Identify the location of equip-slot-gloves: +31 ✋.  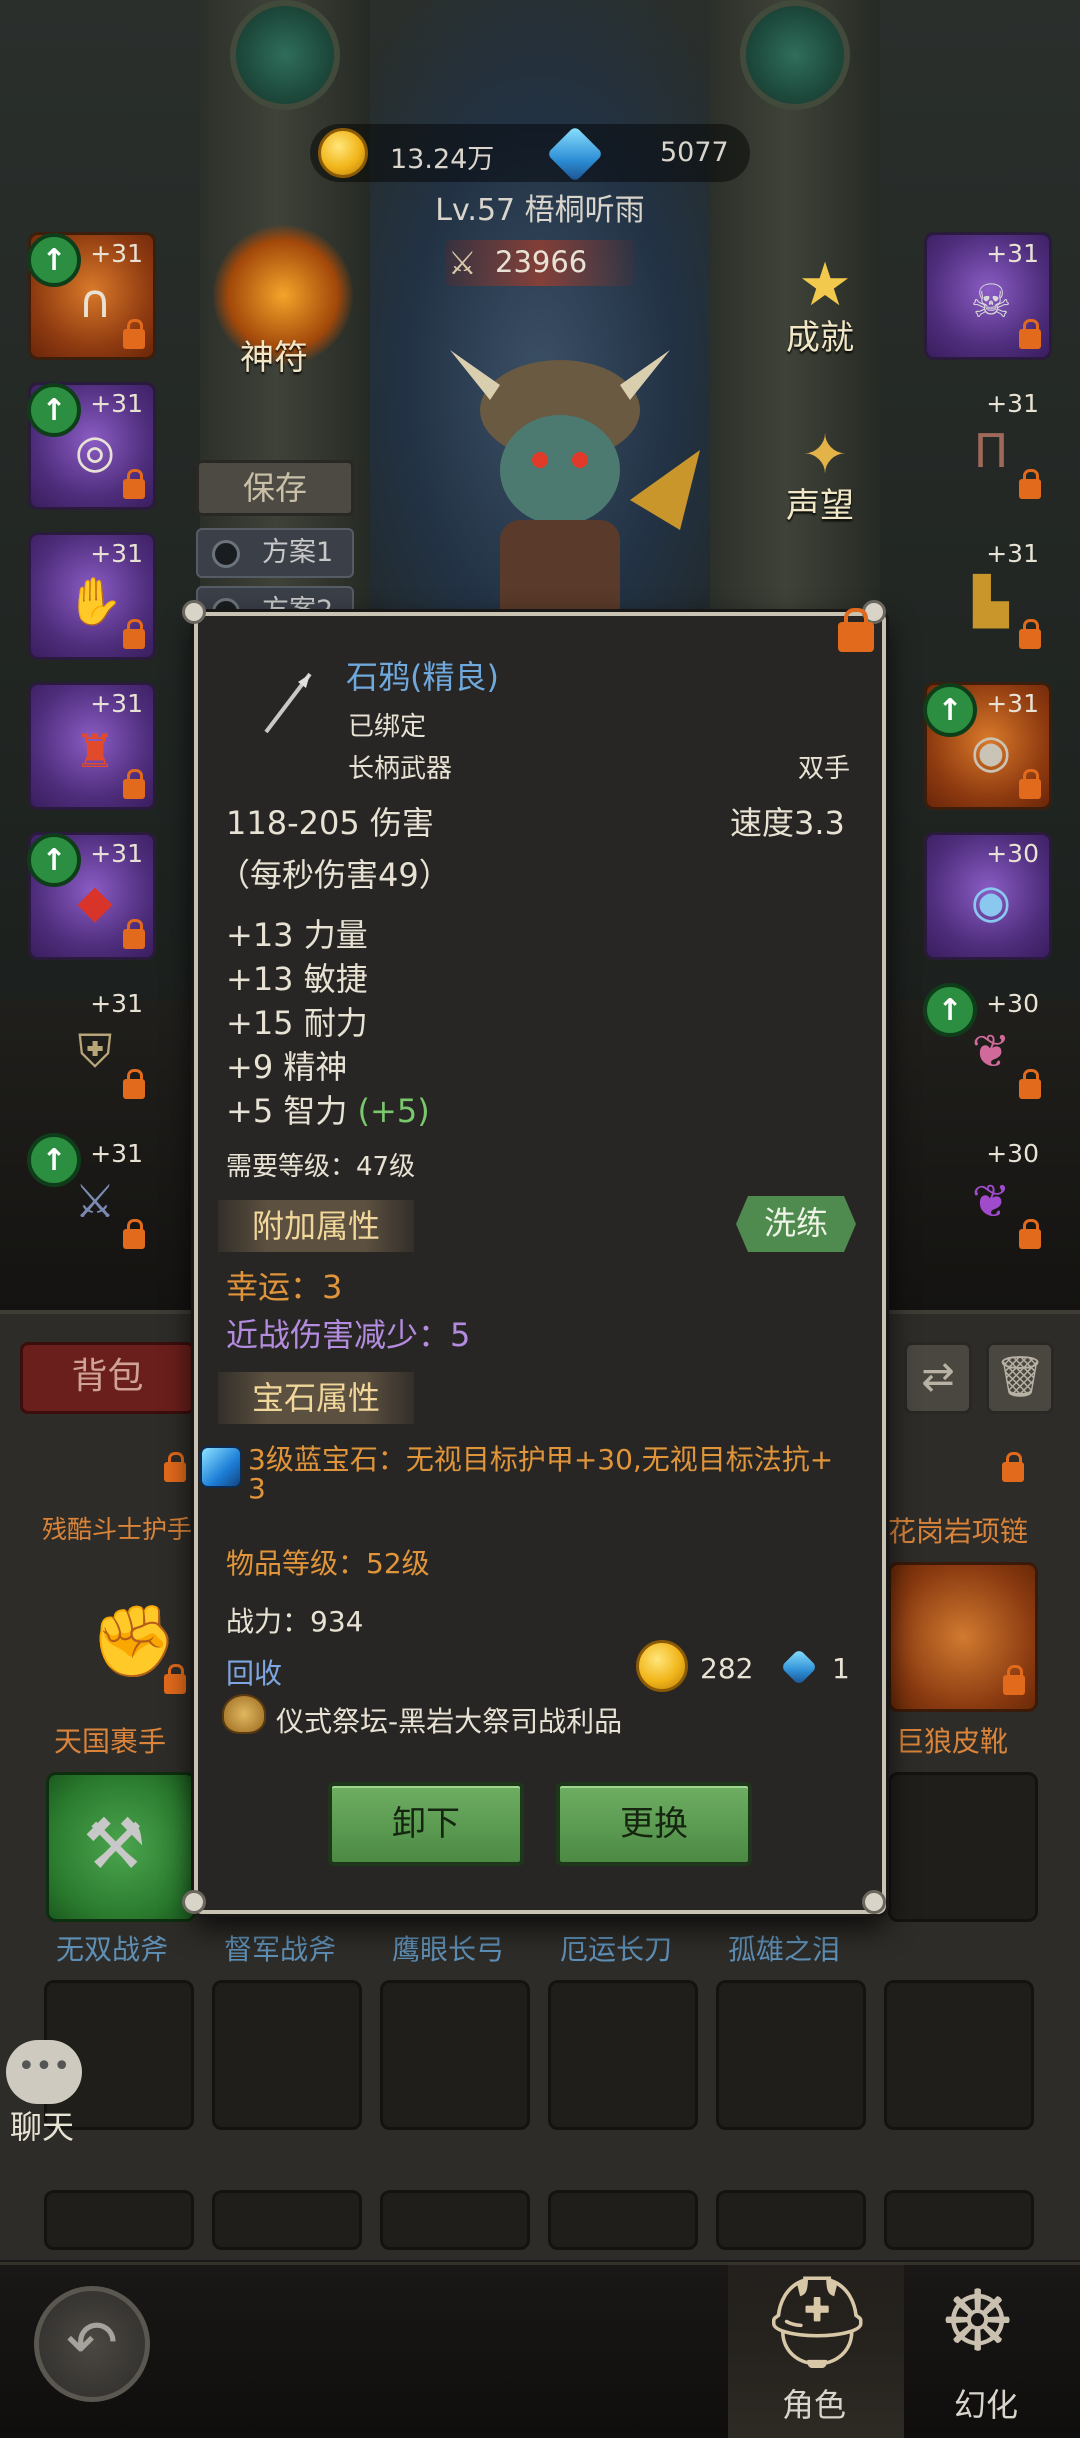
(92, 596).